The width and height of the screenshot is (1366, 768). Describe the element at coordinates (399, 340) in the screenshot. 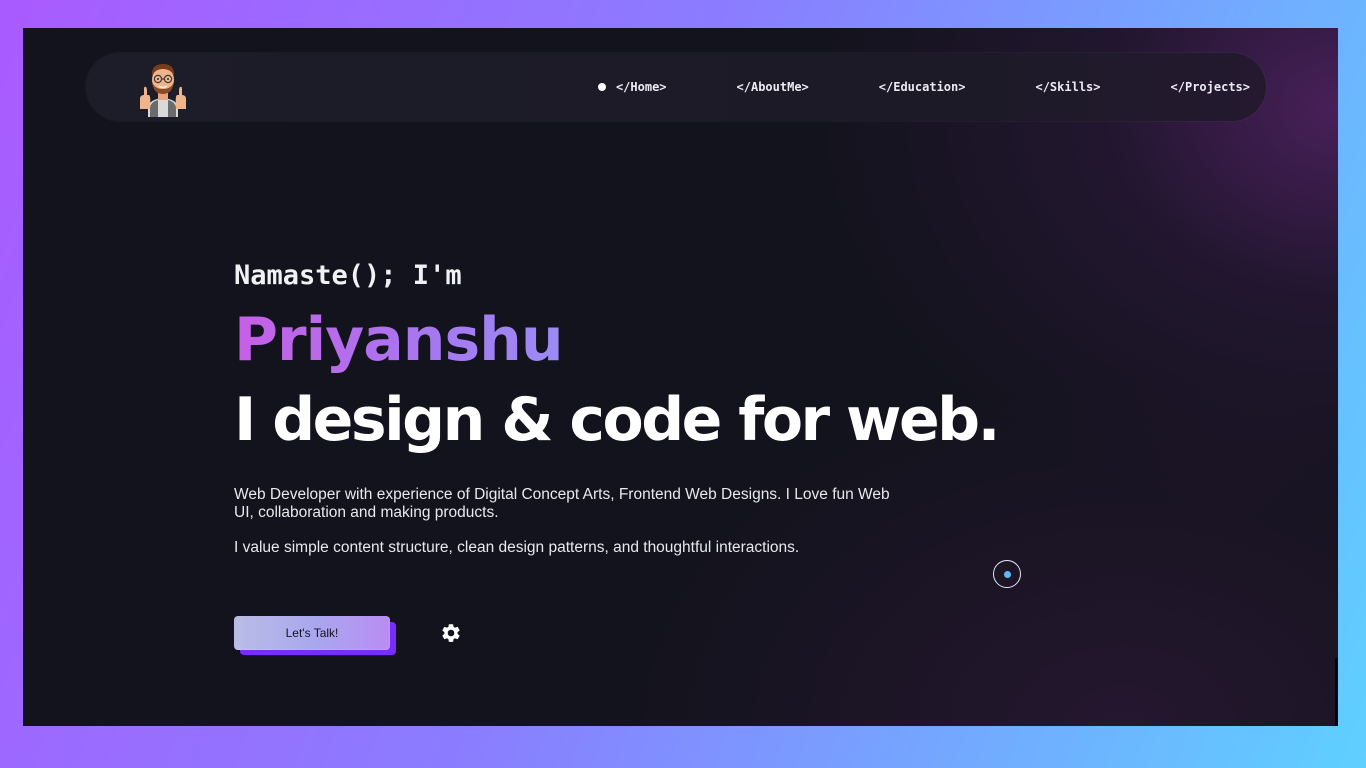

I see `hero-name: Priyanshu` at that location.